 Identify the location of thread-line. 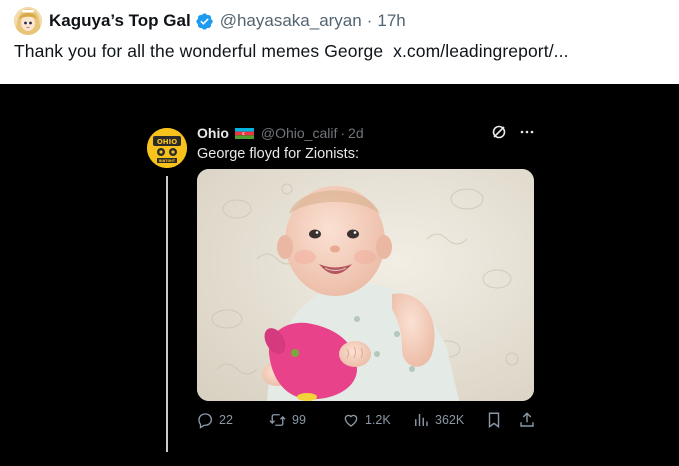
(167, 314).